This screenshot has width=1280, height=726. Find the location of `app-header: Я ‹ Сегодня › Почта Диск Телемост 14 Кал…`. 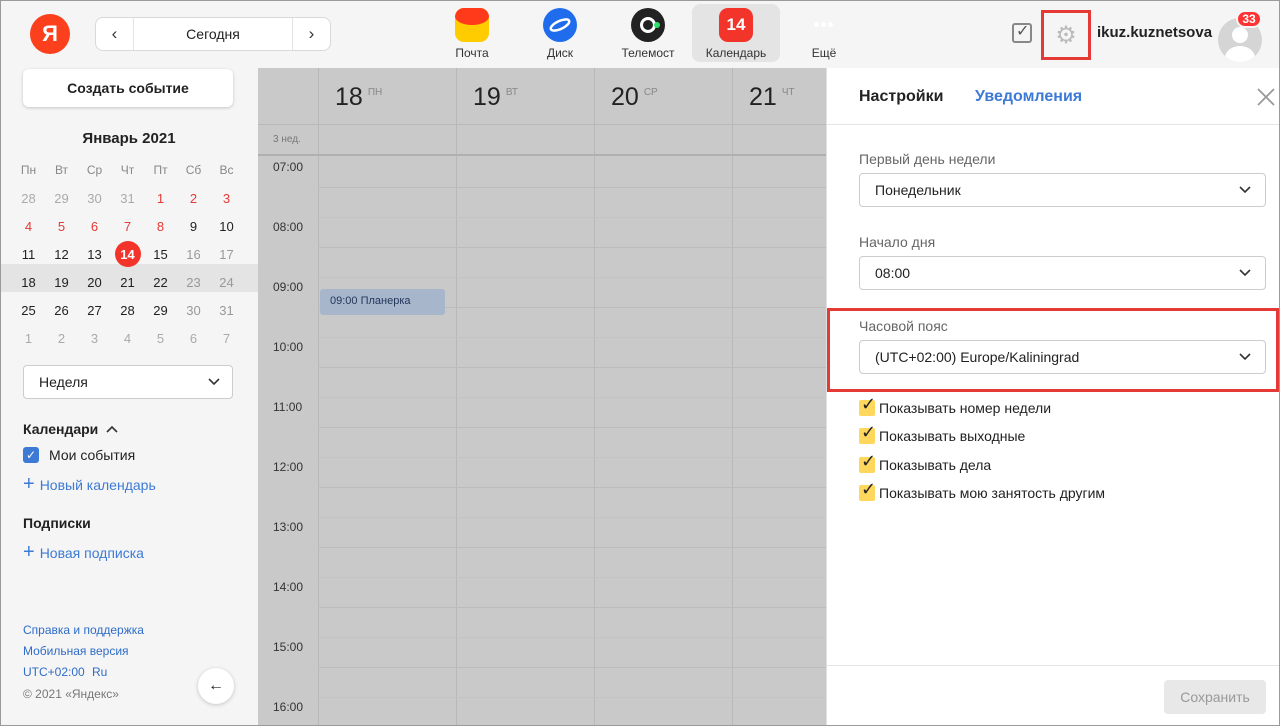

app-header: Я ‹ Сегодня › Почта Диск Телемост 14 Кал… is located at coordinates (640, 34).